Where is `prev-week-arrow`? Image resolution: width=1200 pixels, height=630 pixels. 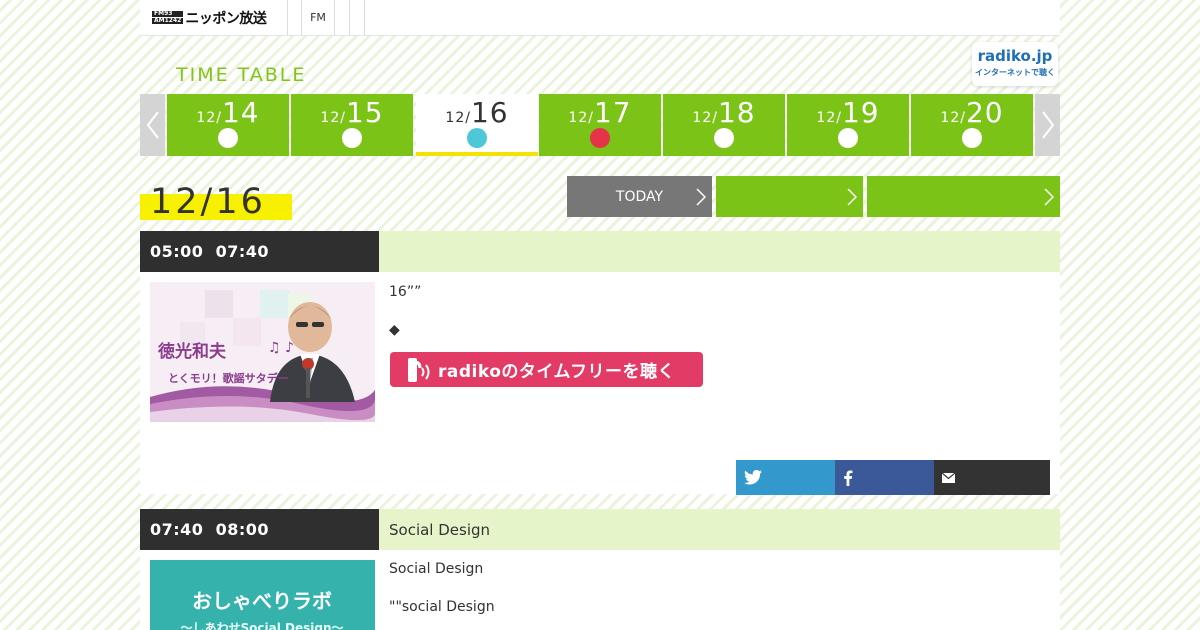
prev-week-arrow is located at coordinates (152, 125).